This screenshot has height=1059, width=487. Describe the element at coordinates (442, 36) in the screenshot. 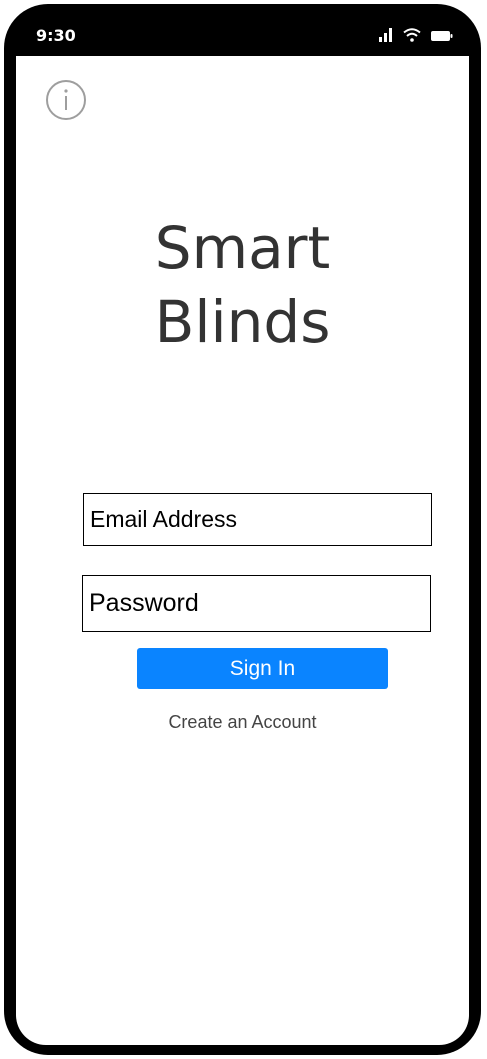

I see `battery-icon` at that location.